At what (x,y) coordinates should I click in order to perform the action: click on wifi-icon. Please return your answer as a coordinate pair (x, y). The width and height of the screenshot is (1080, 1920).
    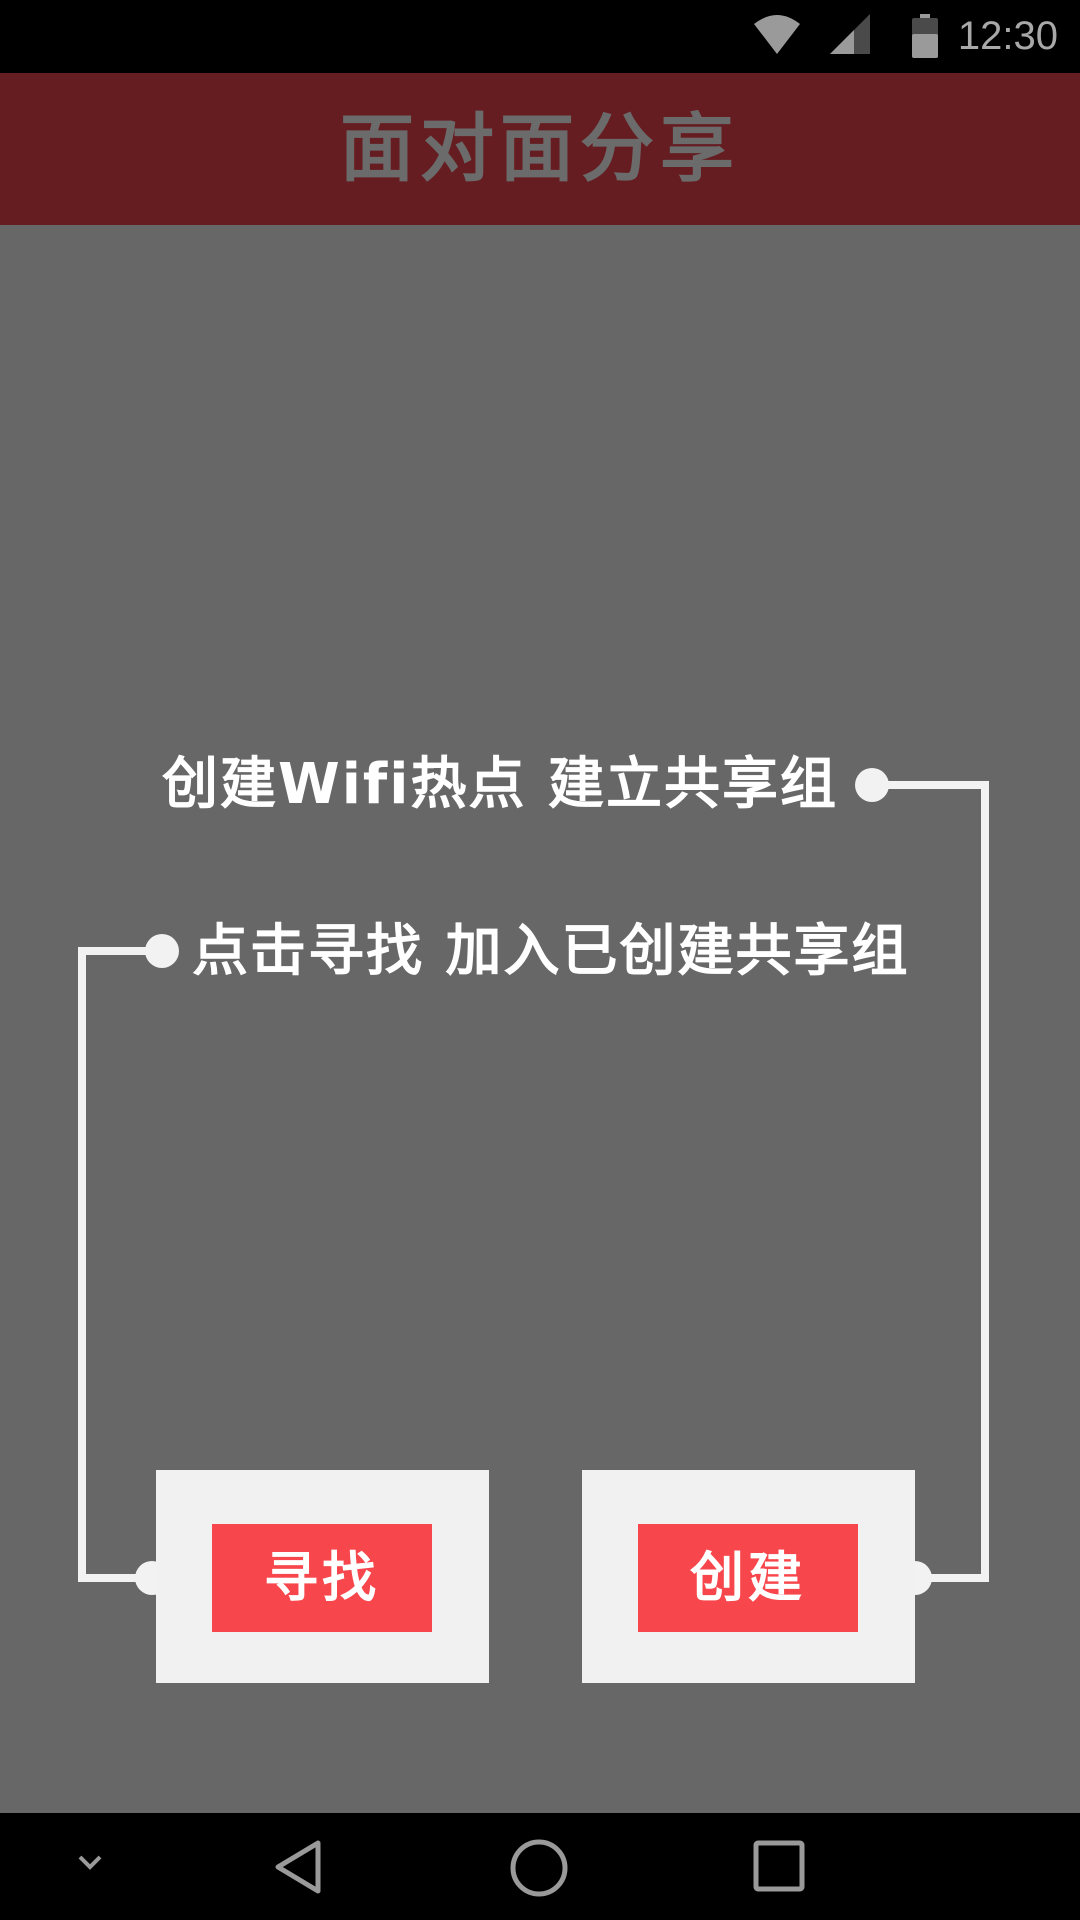
    Looking at the image, I should click on (777, 35).